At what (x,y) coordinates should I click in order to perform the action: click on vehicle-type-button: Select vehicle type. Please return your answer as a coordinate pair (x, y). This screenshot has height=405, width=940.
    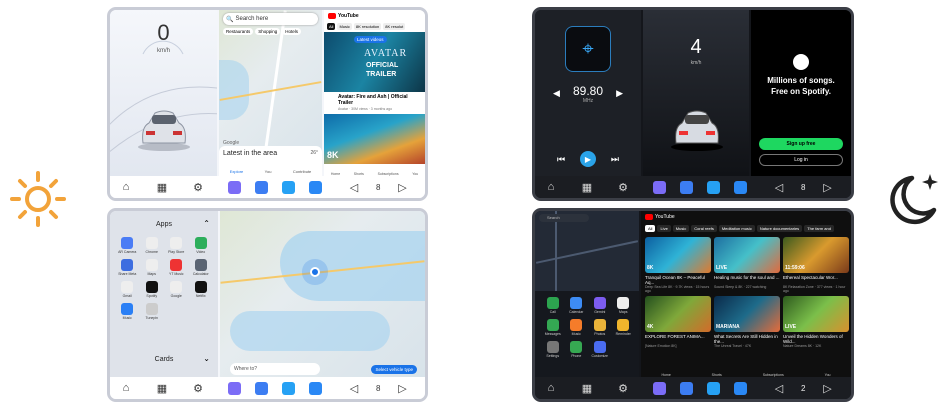
    Looking at the image, I should click on (394, 369).